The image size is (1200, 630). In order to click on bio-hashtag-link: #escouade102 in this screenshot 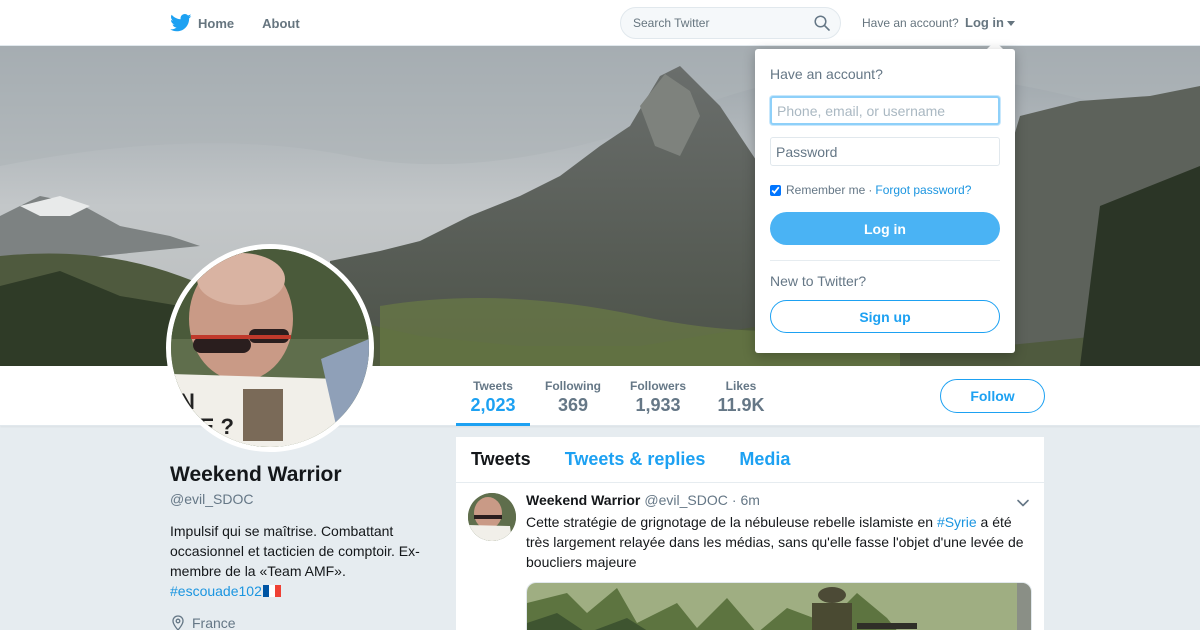, I will do `click(216, 591)`.